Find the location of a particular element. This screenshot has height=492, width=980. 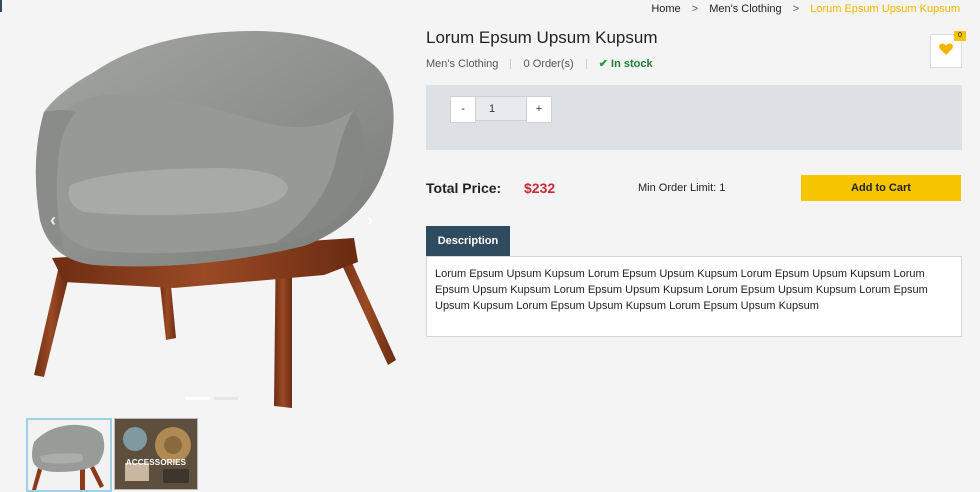

quantity-decrease-button: - is located at coordinates (463, 109).